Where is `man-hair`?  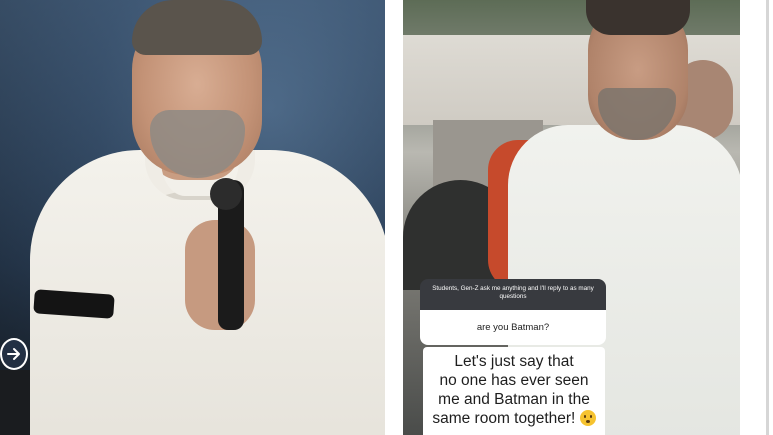
man-hair is located at coordinates (638, 17).